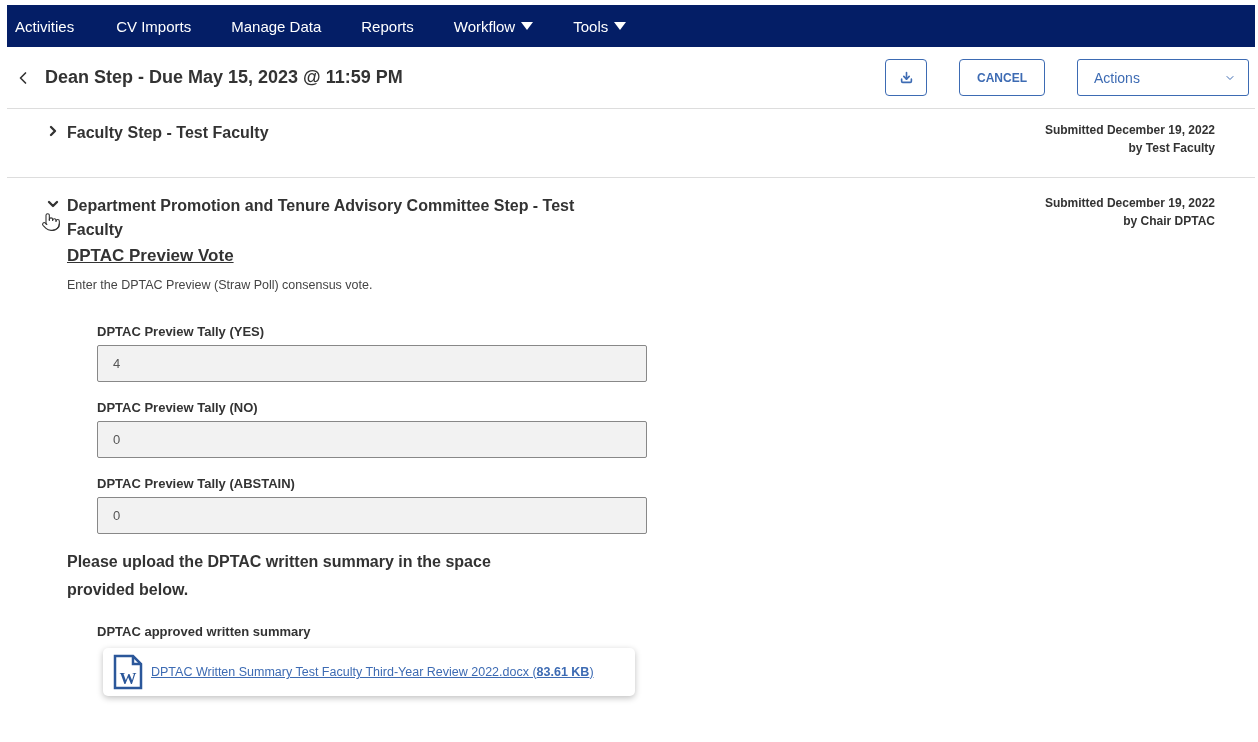 The height and width of the screenshot is (742, 1258). Describe the element at coordinates (128, 672) in the screenshot. I see `word-document-icon: W` at that location.